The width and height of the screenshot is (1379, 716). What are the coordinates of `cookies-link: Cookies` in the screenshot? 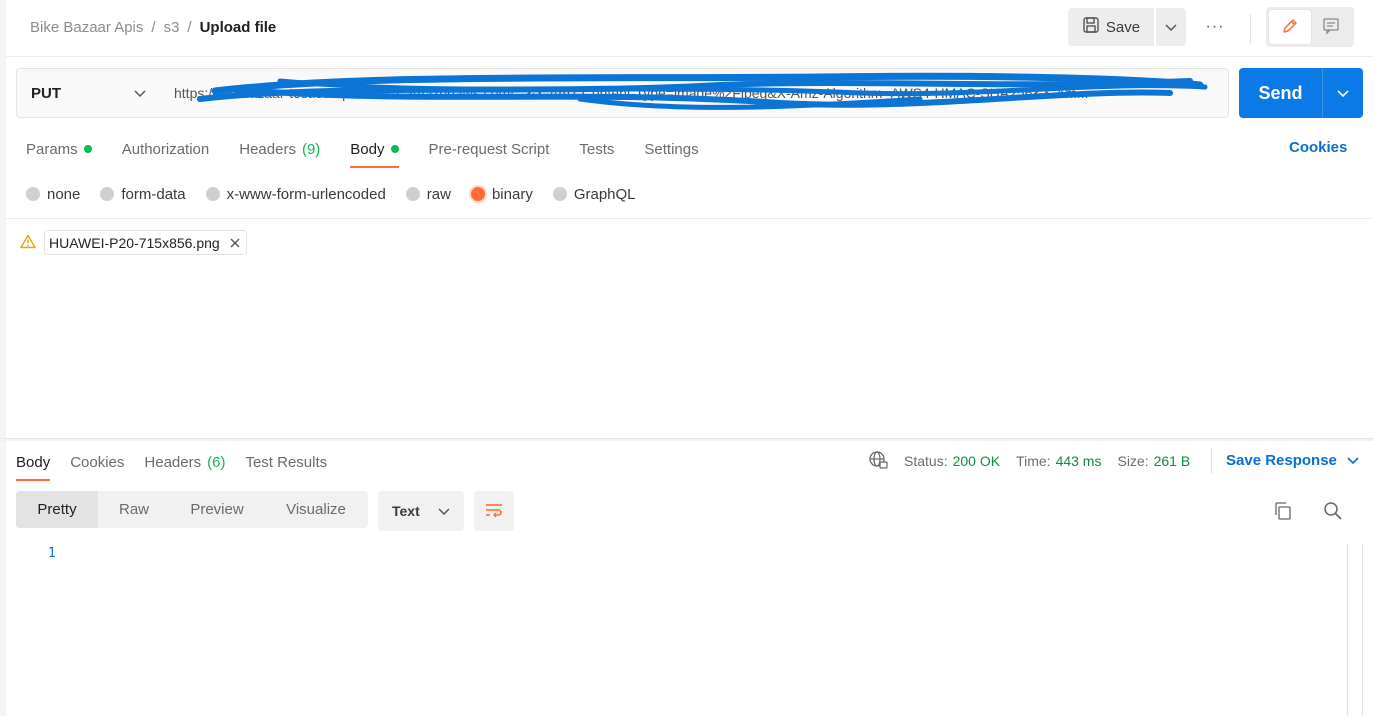 It's located at (1318, 147).